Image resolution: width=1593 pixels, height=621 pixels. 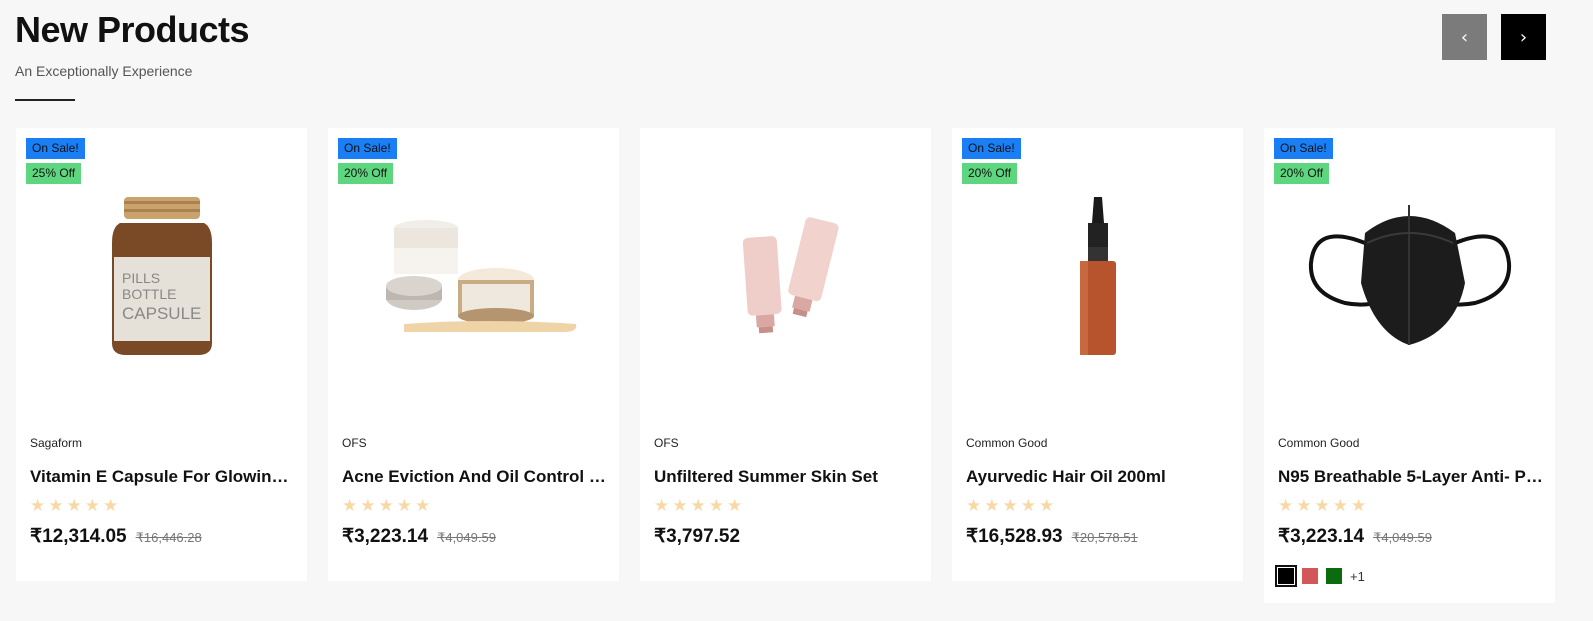 I want to click on more-colors-count: +1, so click(x=1357, y=576).